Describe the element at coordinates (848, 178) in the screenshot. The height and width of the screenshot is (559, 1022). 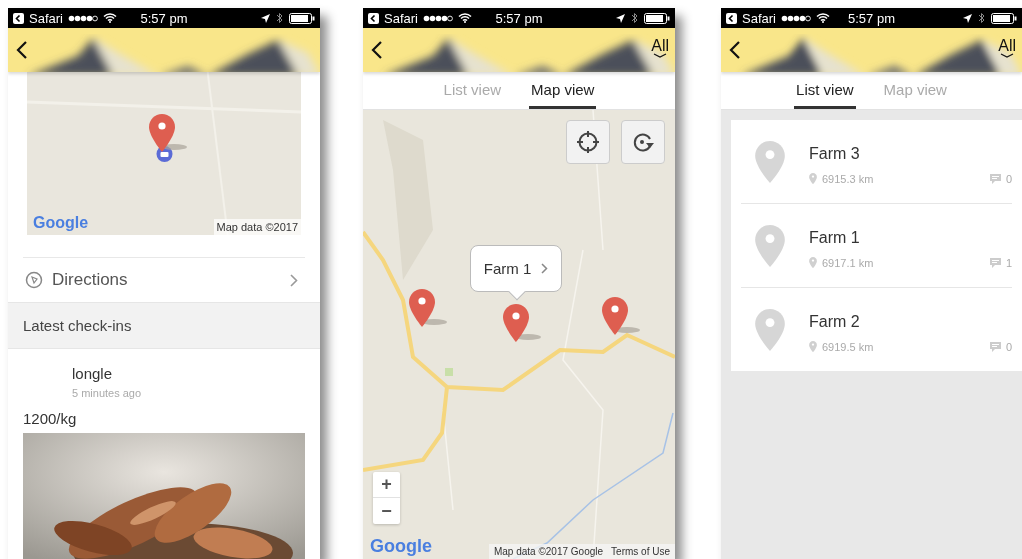
I see `farm-distance: 6915.3 km` at that location.